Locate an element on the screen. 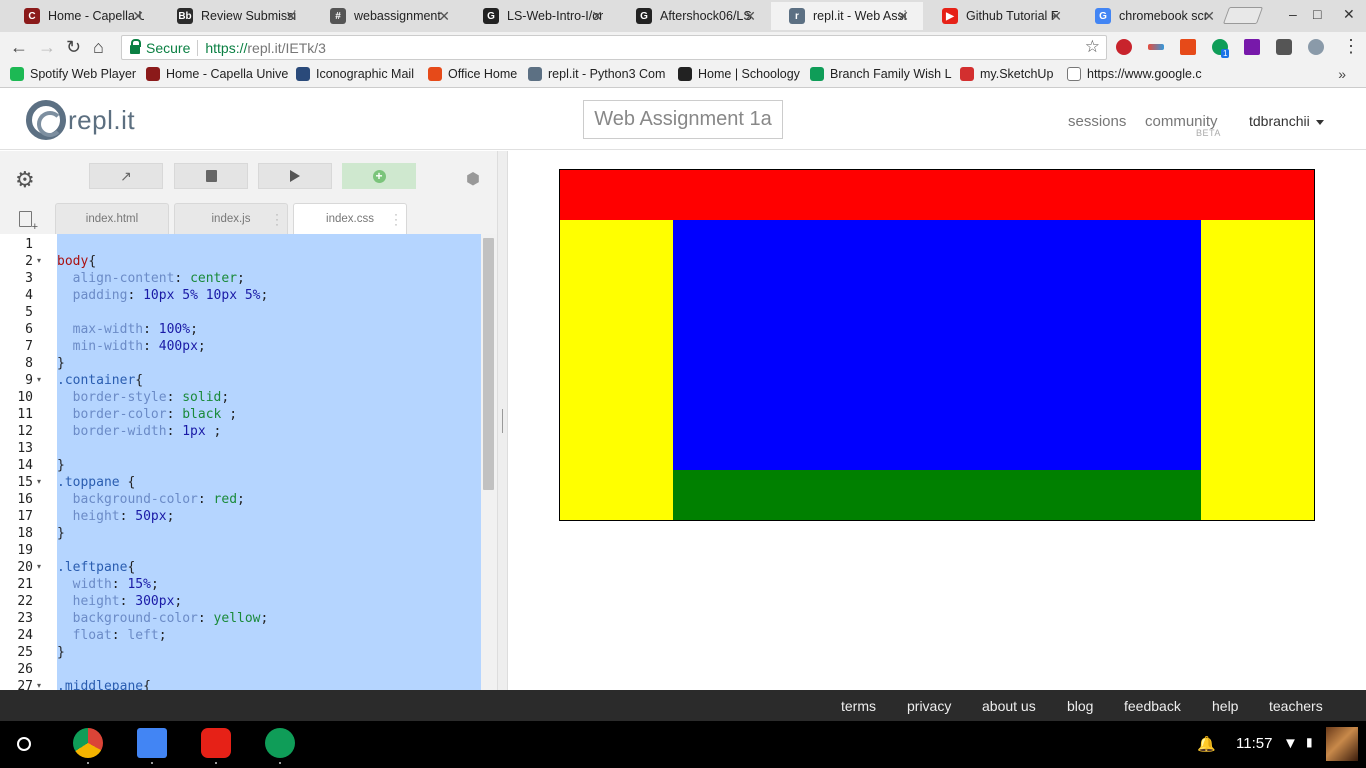 The width and height of the screenshot is (1366, 768). browser-tab: G Aftershock06/LS ✕ is located at coordinates (694, 16).